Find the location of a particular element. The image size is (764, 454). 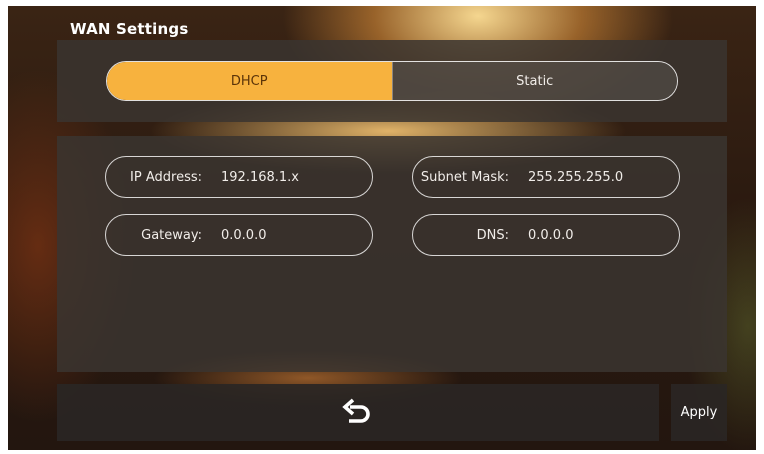

subnet-mask-label: Subnet Mask: is located at coordinates (464, 177).